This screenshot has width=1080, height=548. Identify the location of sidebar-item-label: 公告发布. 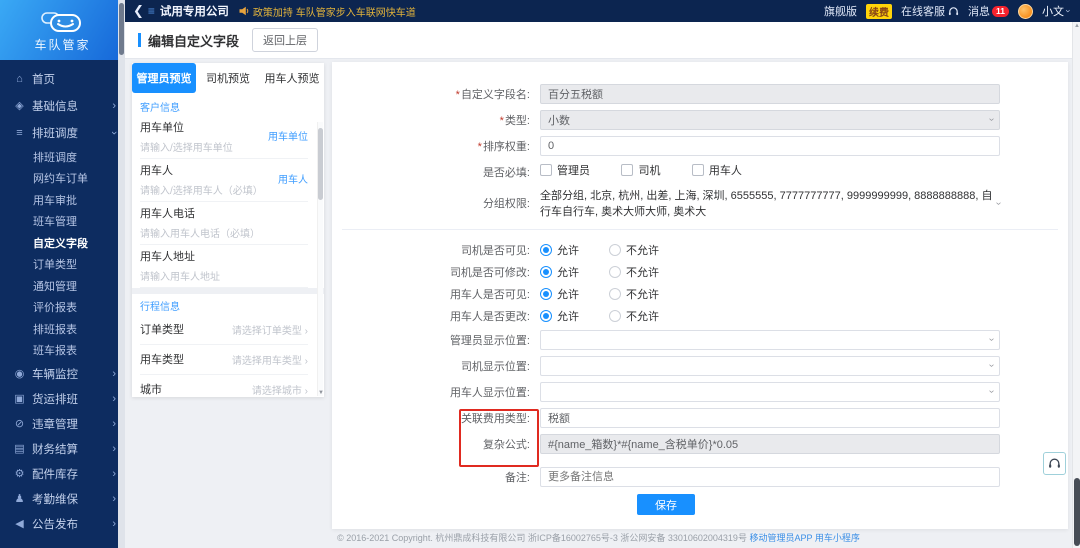
(55, 524).